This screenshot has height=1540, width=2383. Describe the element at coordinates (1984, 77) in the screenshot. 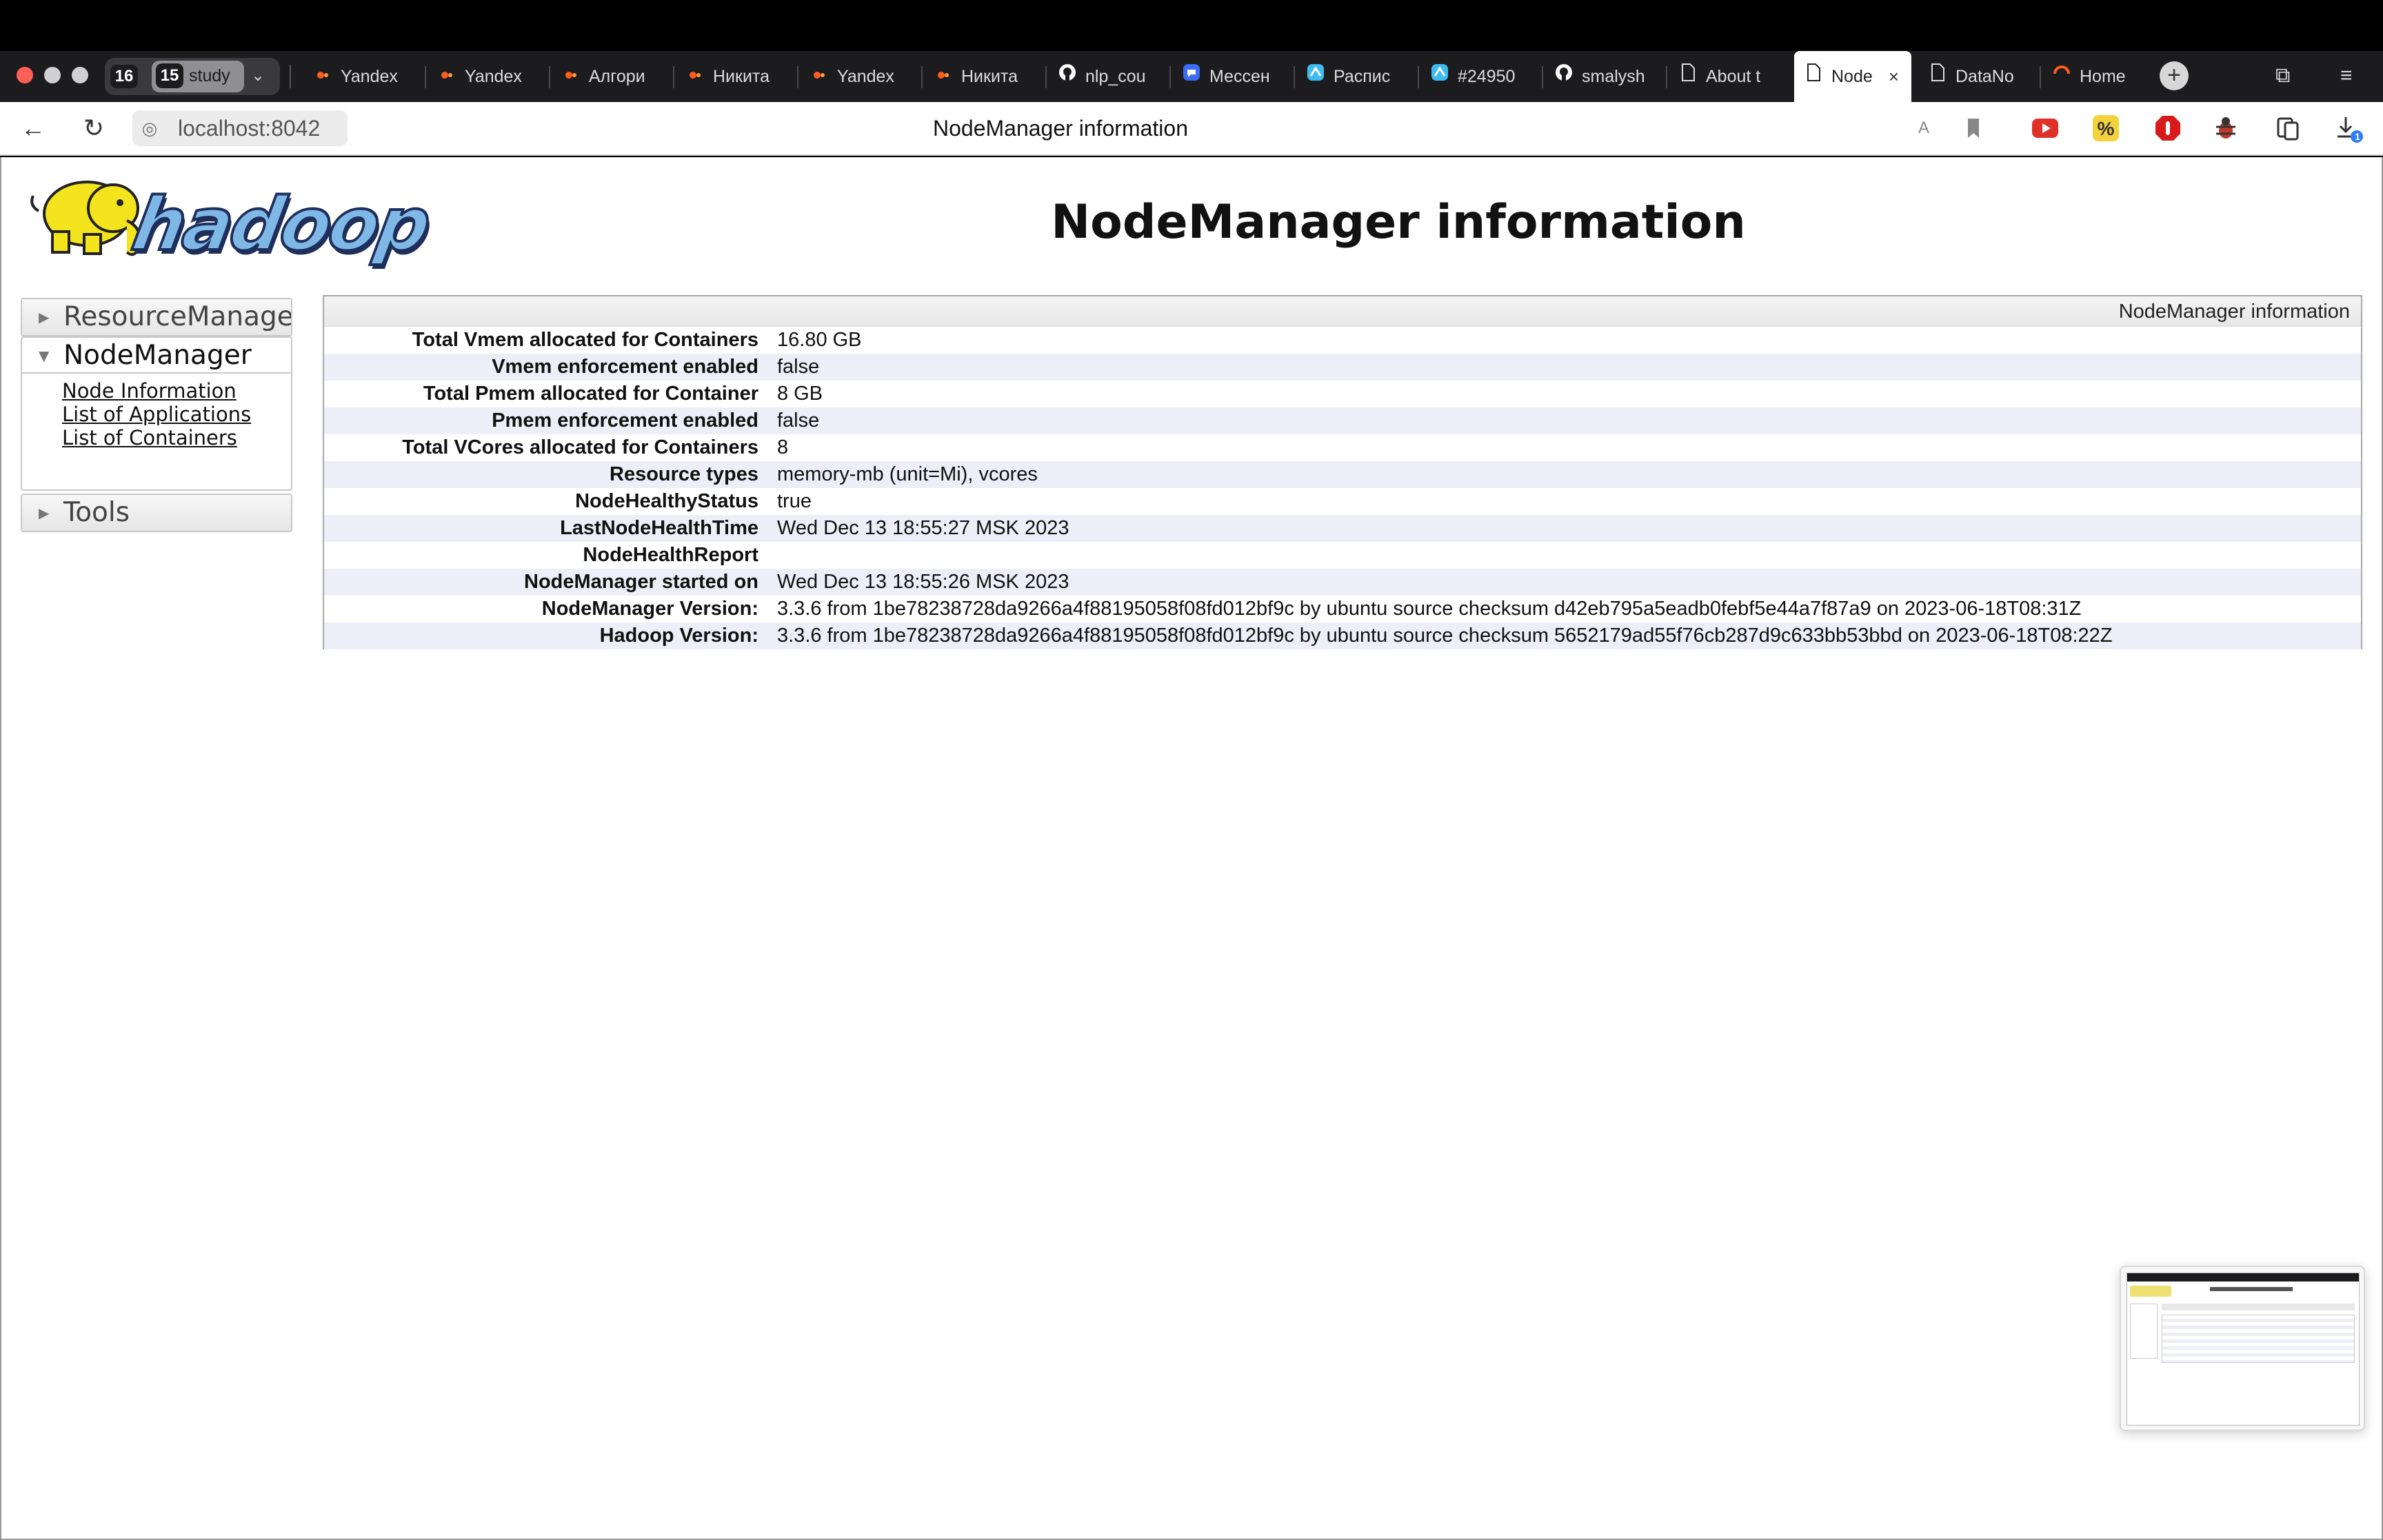

I see `tab-label: DataNo` at that location.